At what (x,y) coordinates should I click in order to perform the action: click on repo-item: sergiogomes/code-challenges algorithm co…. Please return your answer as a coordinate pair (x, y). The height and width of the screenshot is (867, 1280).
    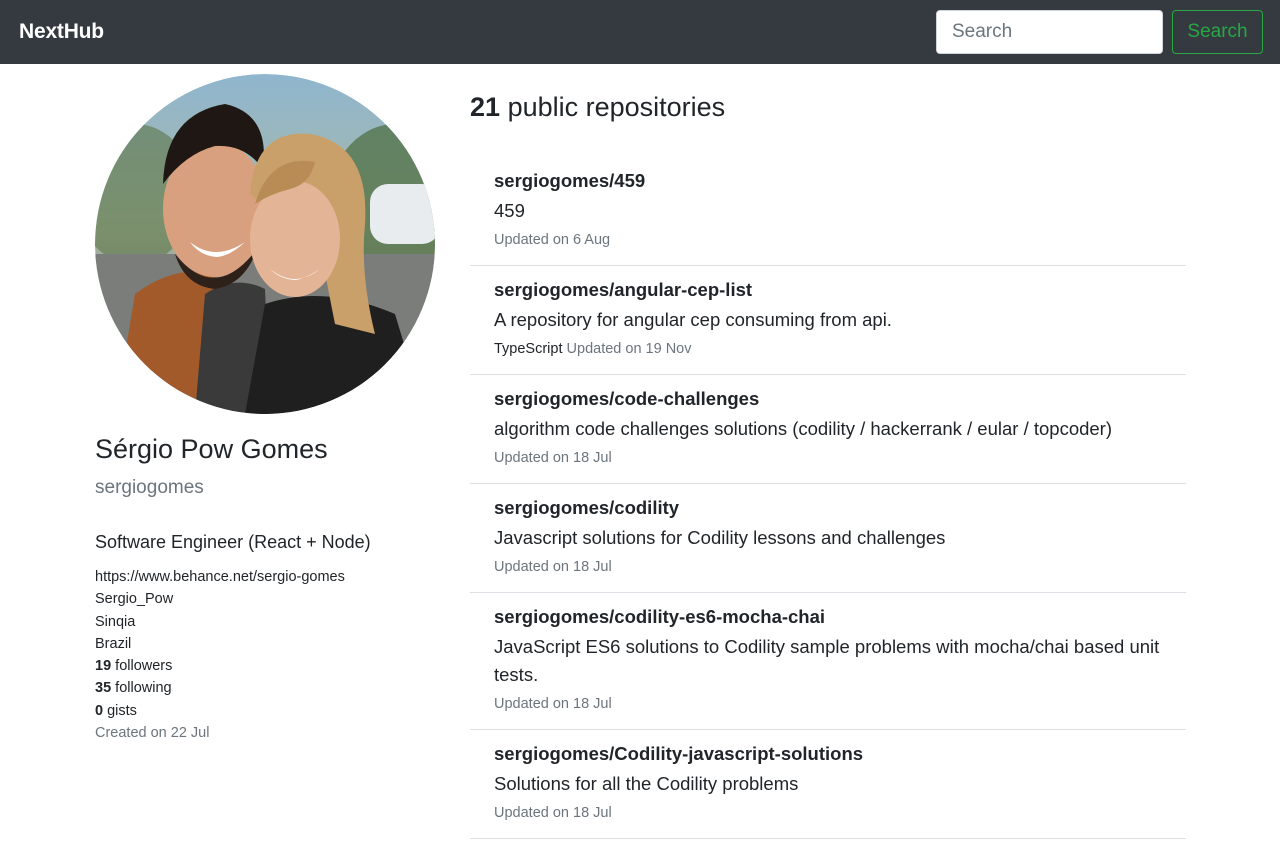
    Looking at the image, I should click on (828, 429).